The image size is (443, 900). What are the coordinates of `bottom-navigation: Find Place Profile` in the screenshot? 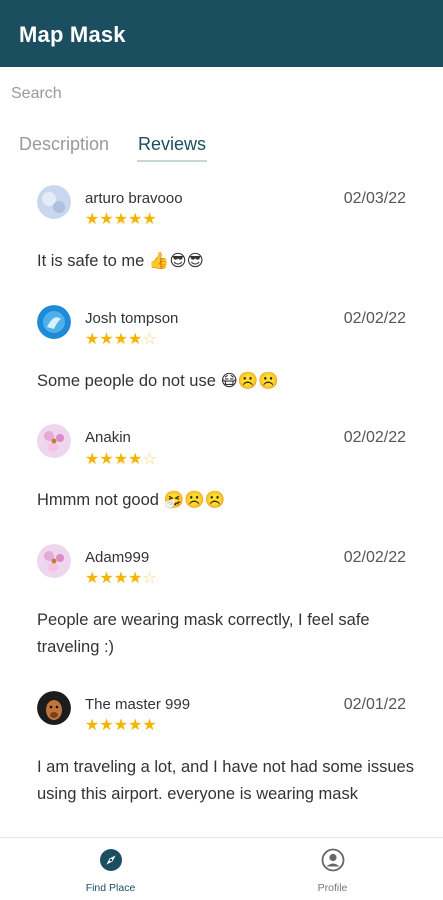 It's located at (221, 868).